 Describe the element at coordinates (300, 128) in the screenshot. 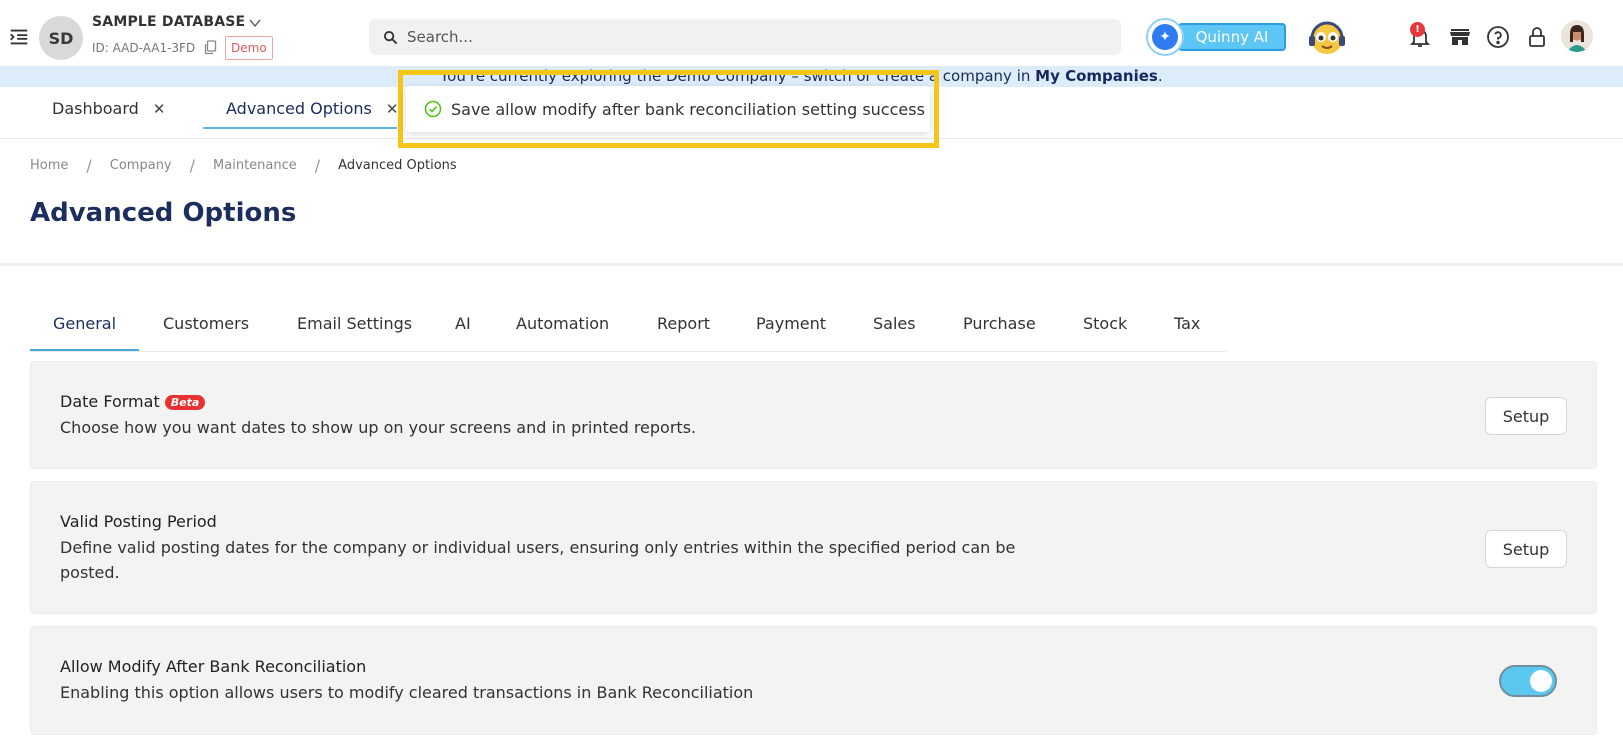

I see `active-tab-indicator` at that location.